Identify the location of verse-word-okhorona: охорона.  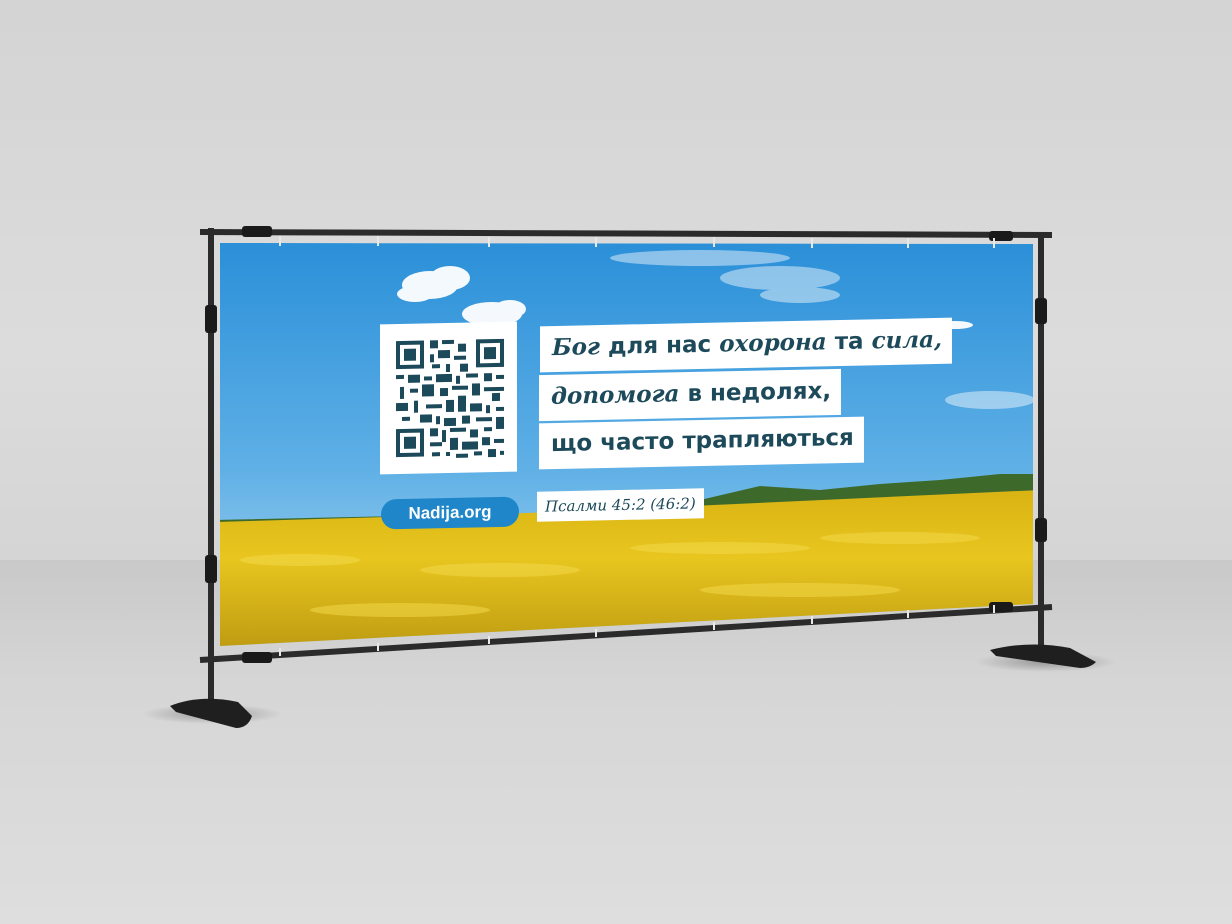
(773, 343).